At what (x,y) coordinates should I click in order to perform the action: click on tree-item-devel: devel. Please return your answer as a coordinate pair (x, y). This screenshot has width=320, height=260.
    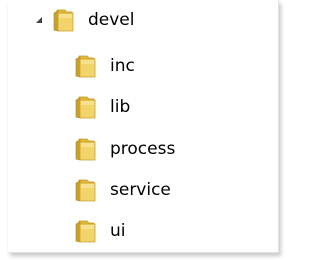
    Looking at the image, I should click on (83, 20).